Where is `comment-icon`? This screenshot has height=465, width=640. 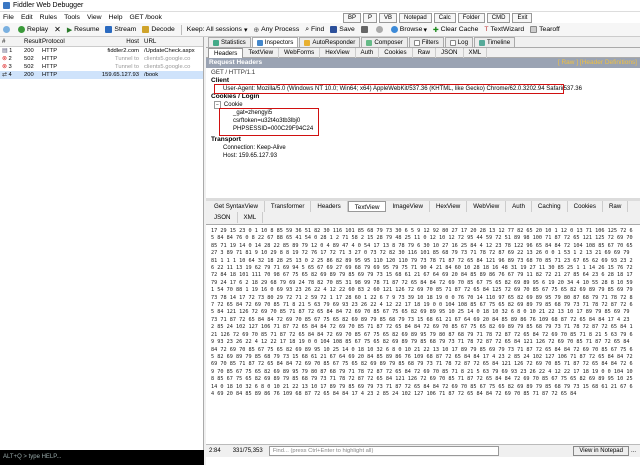 comment-icon is located at coordinates (6, 29).